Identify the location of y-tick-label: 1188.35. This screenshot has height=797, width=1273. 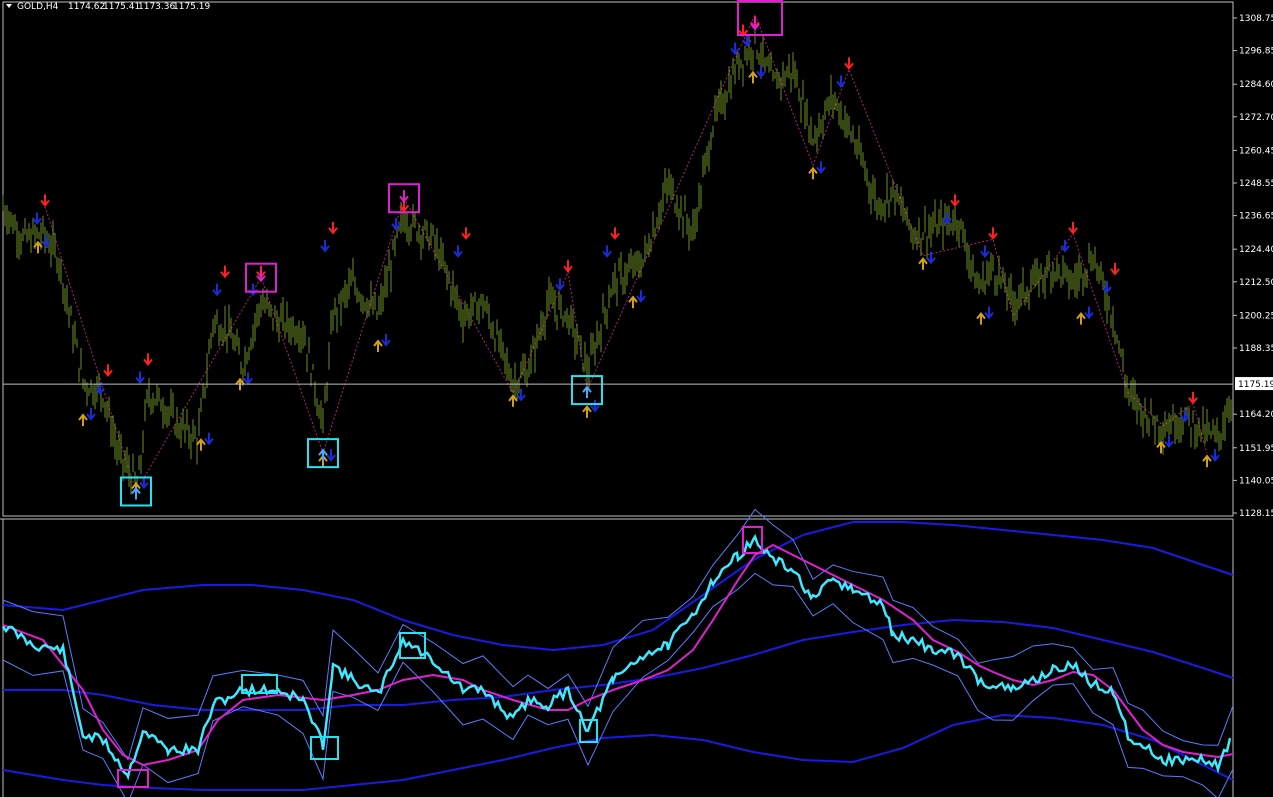
(1256, 349).